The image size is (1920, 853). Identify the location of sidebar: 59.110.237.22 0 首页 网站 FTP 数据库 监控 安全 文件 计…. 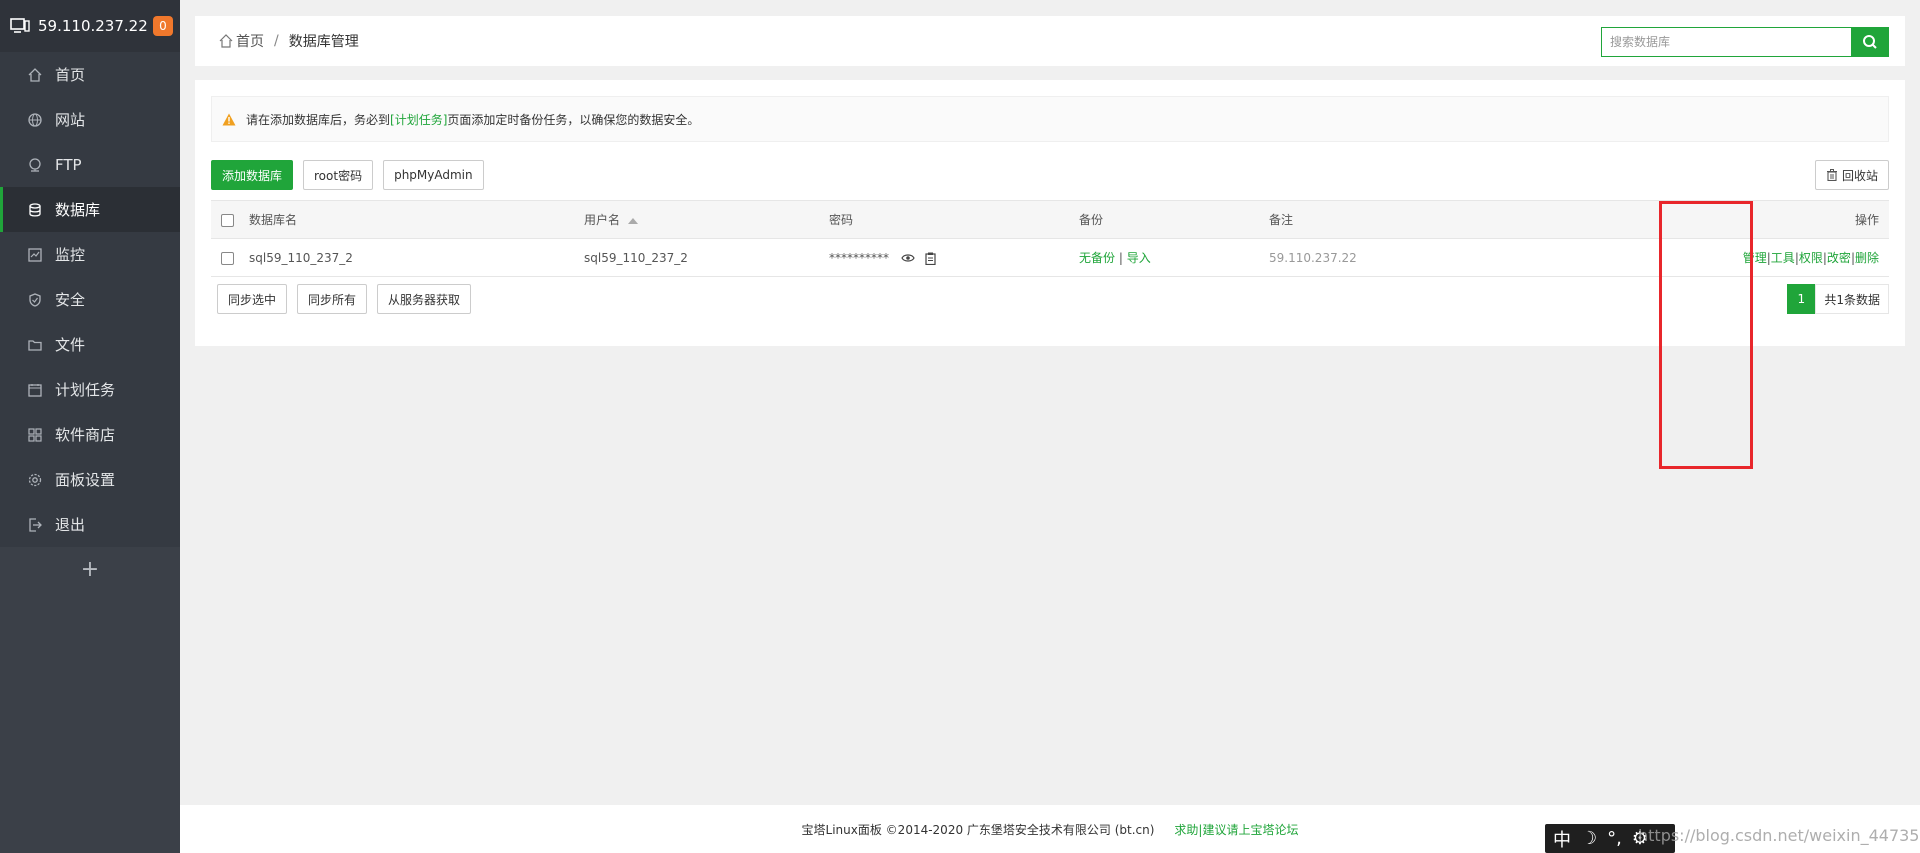
(90, 426).